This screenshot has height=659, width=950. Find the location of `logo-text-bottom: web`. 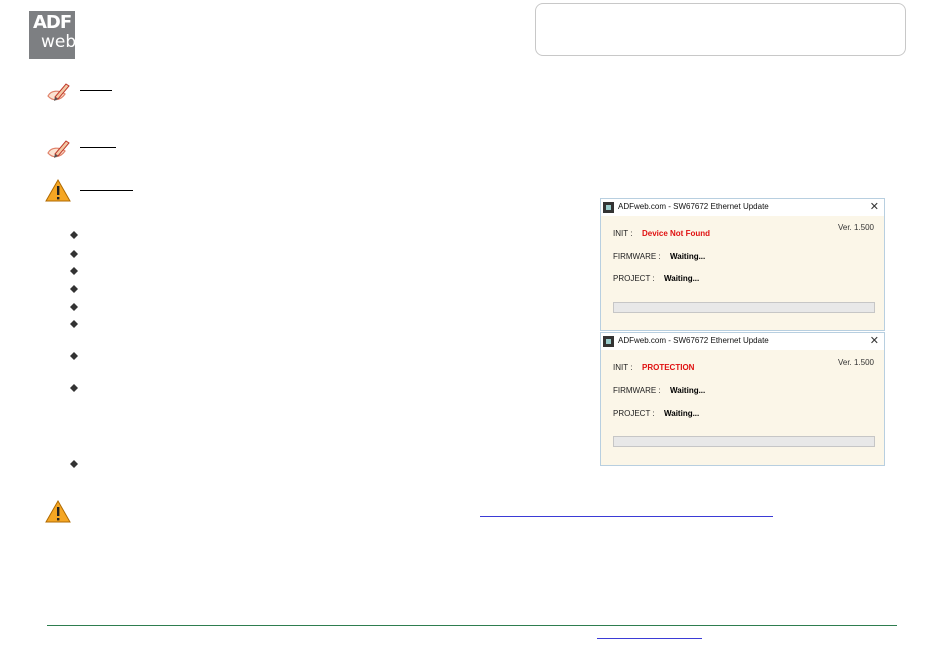

logo-text-bottom: web is located at coordinates (59, 42).